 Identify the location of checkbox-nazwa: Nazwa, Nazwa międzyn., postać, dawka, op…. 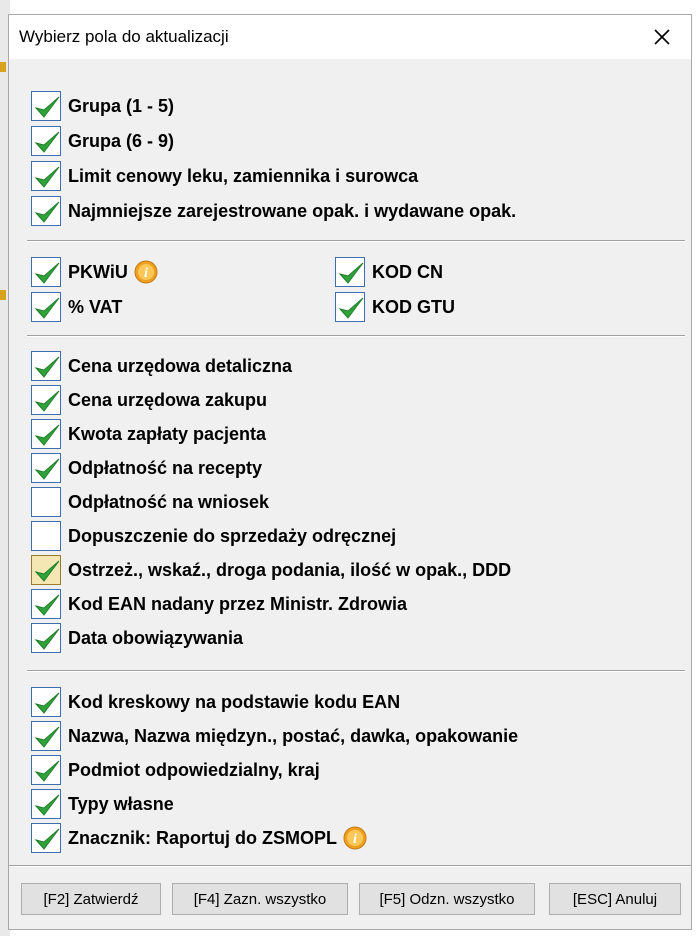
(274, 736).